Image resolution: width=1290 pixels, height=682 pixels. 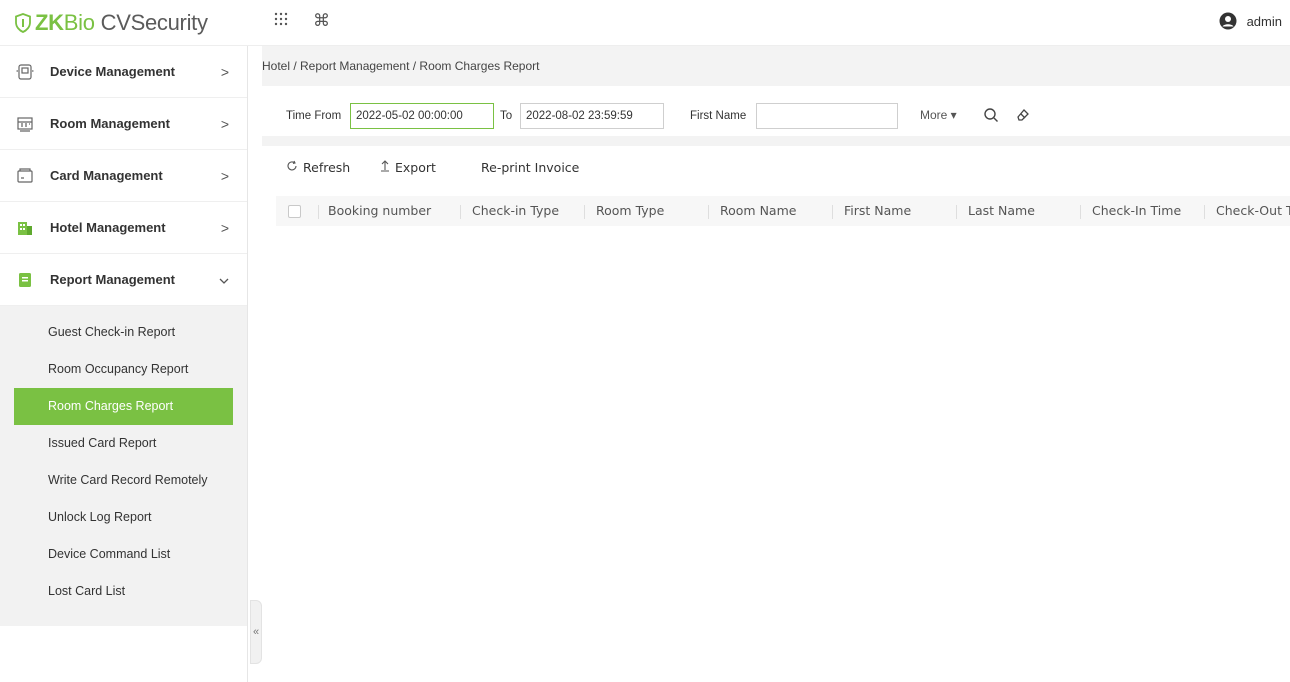 I want to click on column-header-check-in-type: Check-in Type, so click(x=515, y=210).